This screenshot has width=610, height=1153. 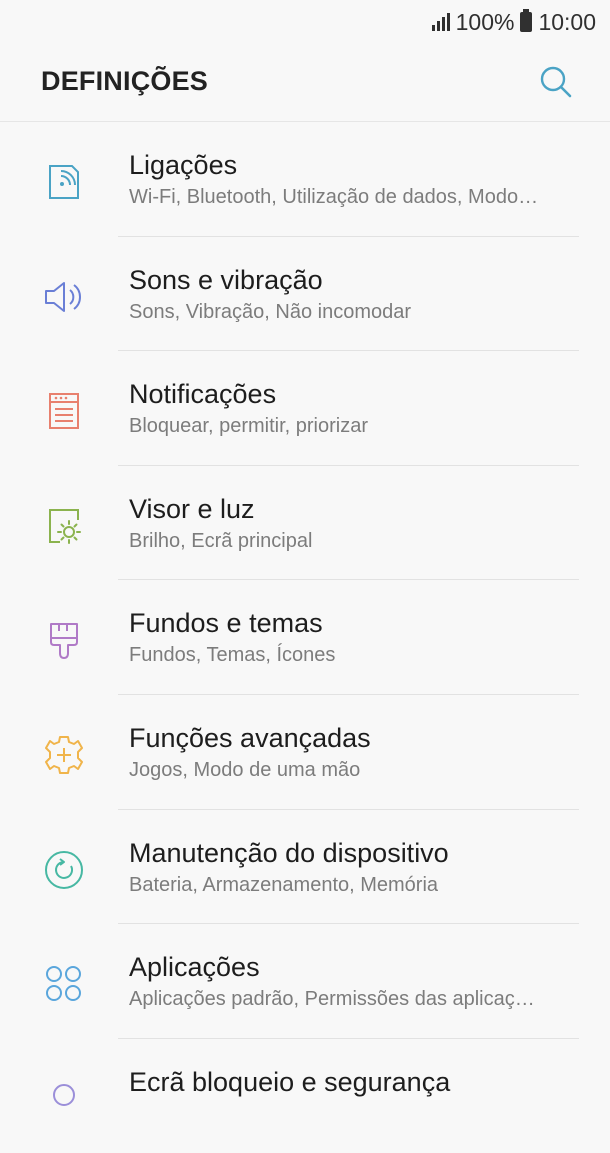 What do you see at coordinates (226, 623) in the screenshot?
I see `item-title: Fundos e temas` at bounding box center [226, 623].